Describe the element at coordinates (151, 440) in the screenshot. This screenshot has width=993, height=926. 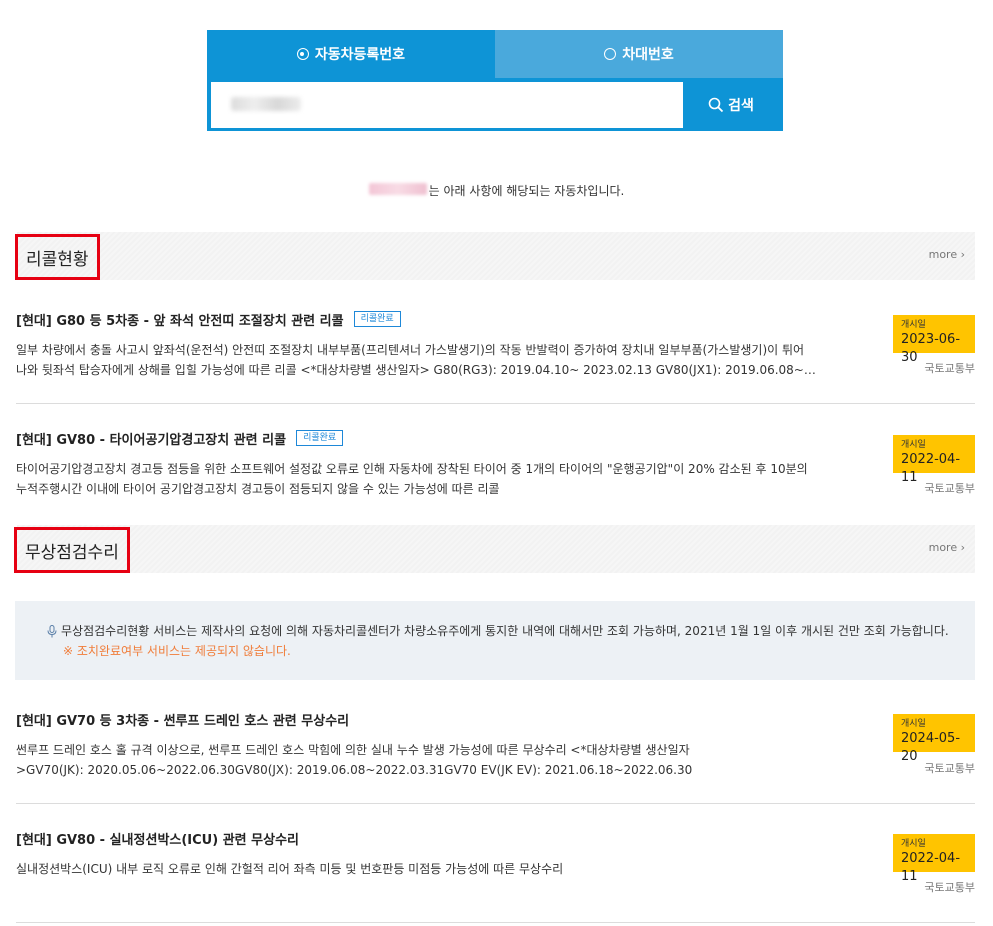
I see `item-title: [현대] GV80 - 타이어공기압경고장치 관련 리콜` at that location.